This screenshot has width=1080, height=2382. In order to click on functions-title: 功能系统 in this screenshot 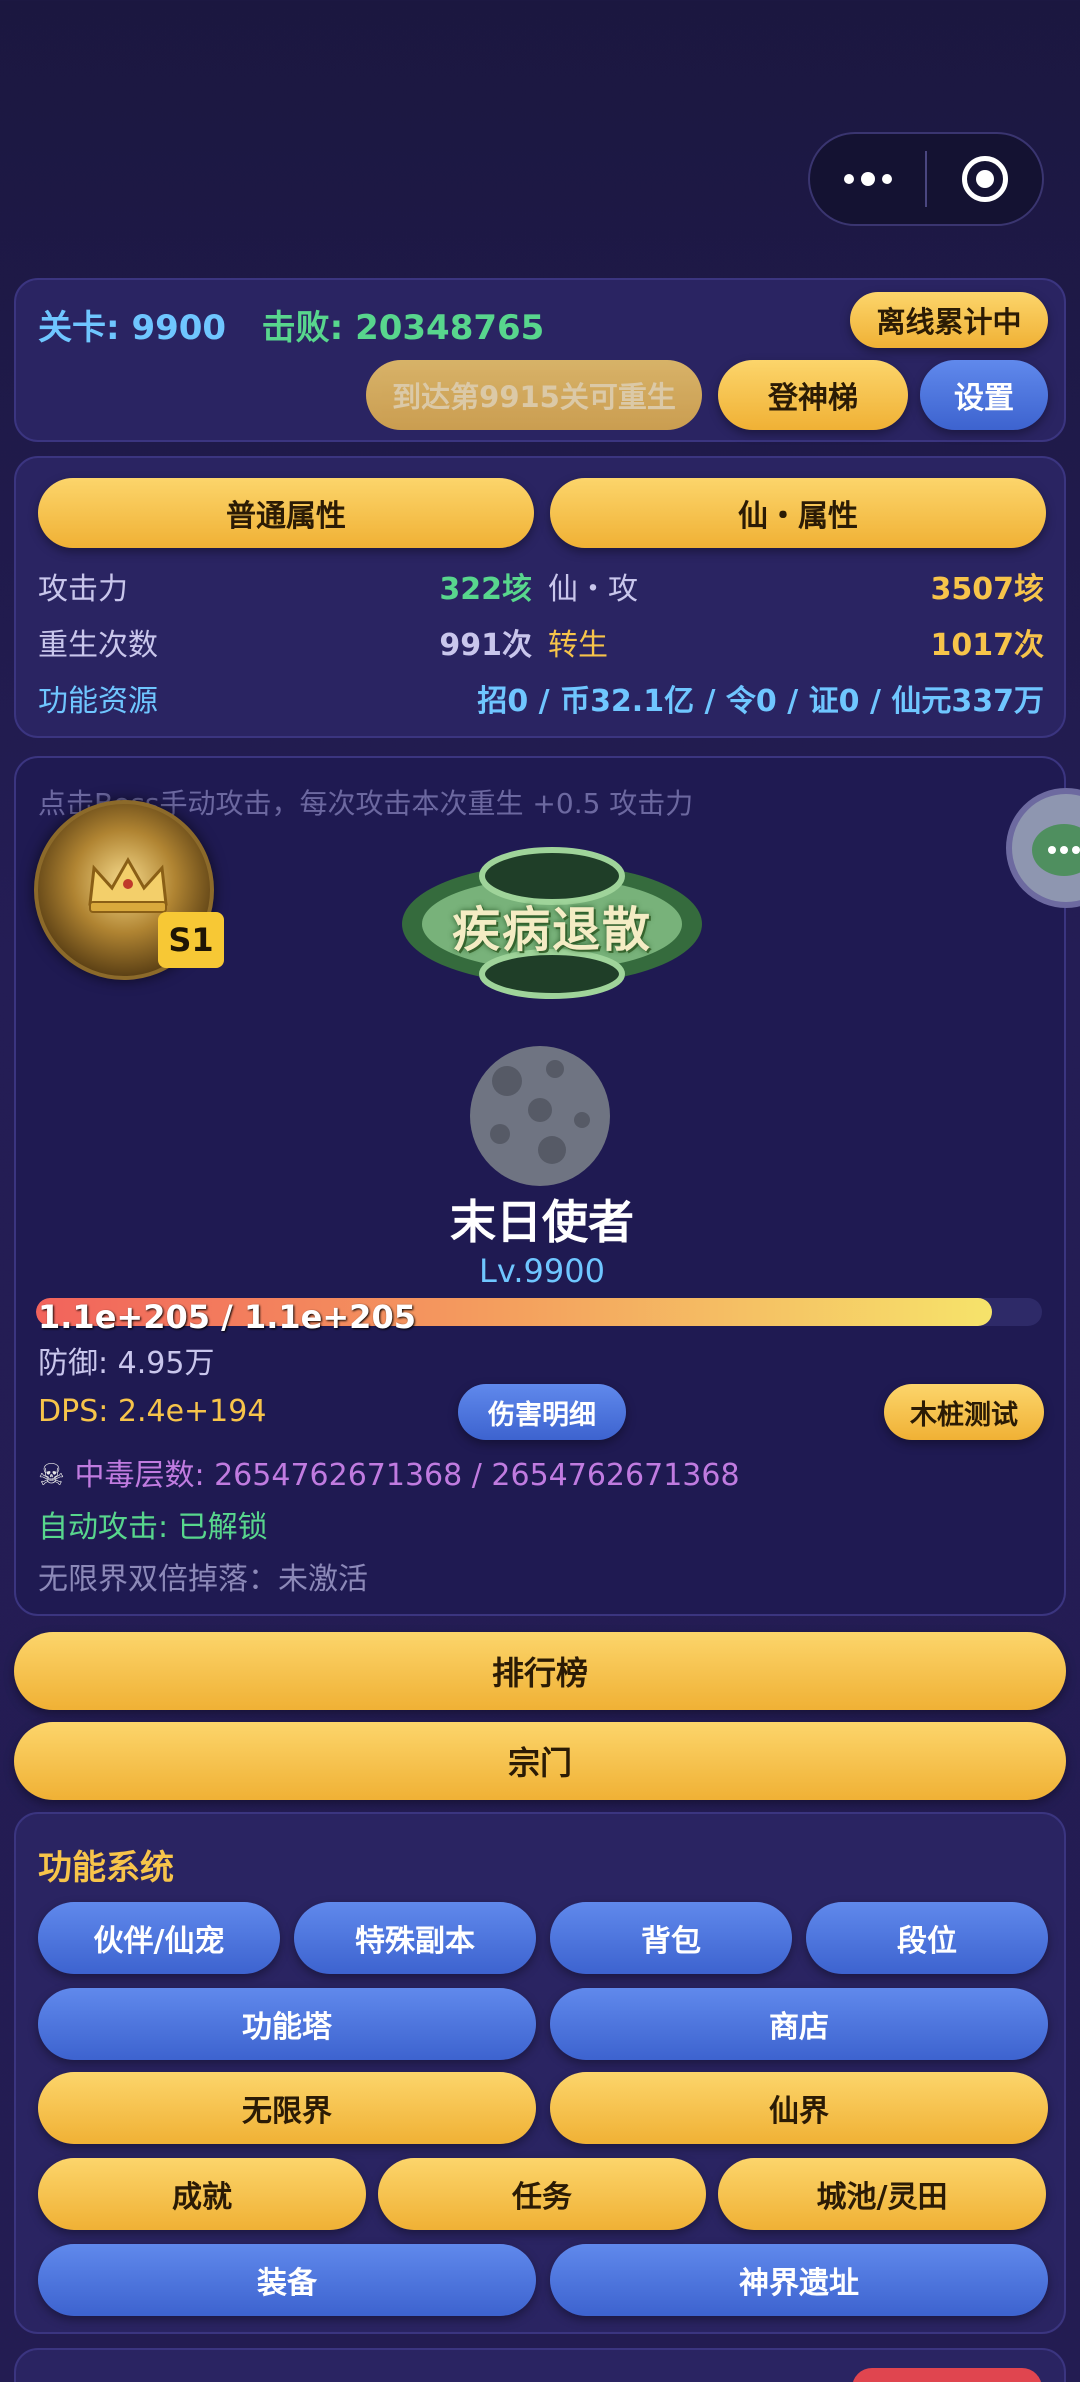, I will do `click(106, 1868)`.